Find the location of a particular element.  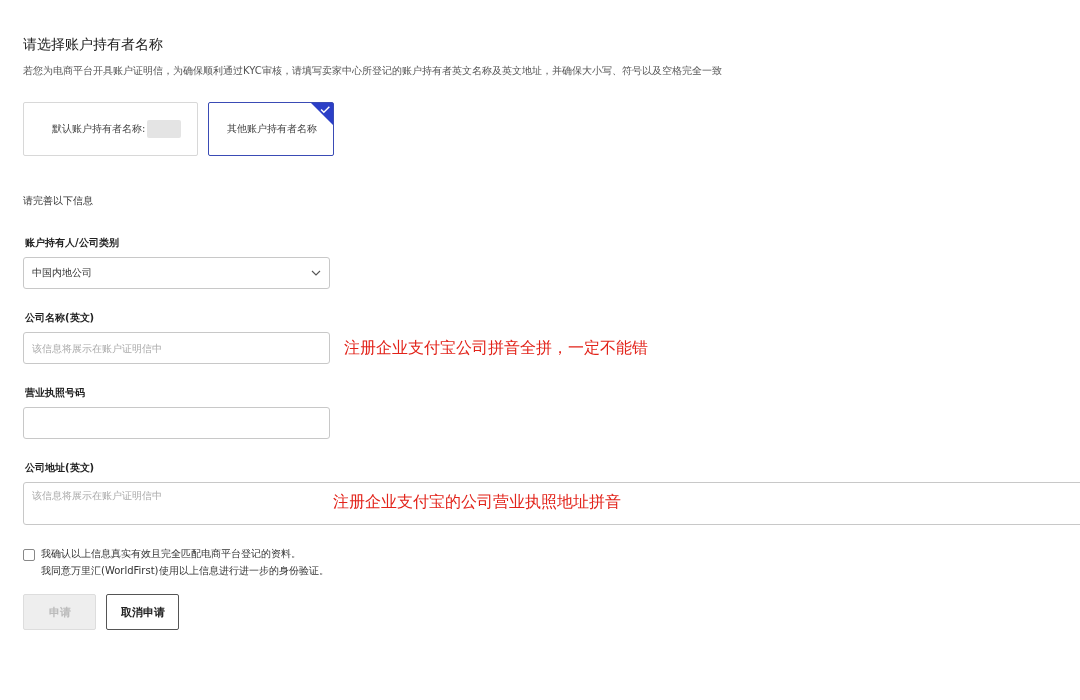

consent-text: 我确认以上信息真实有效且完全匹配电商平台登记的资料。 is located at coordinates (171, 554).